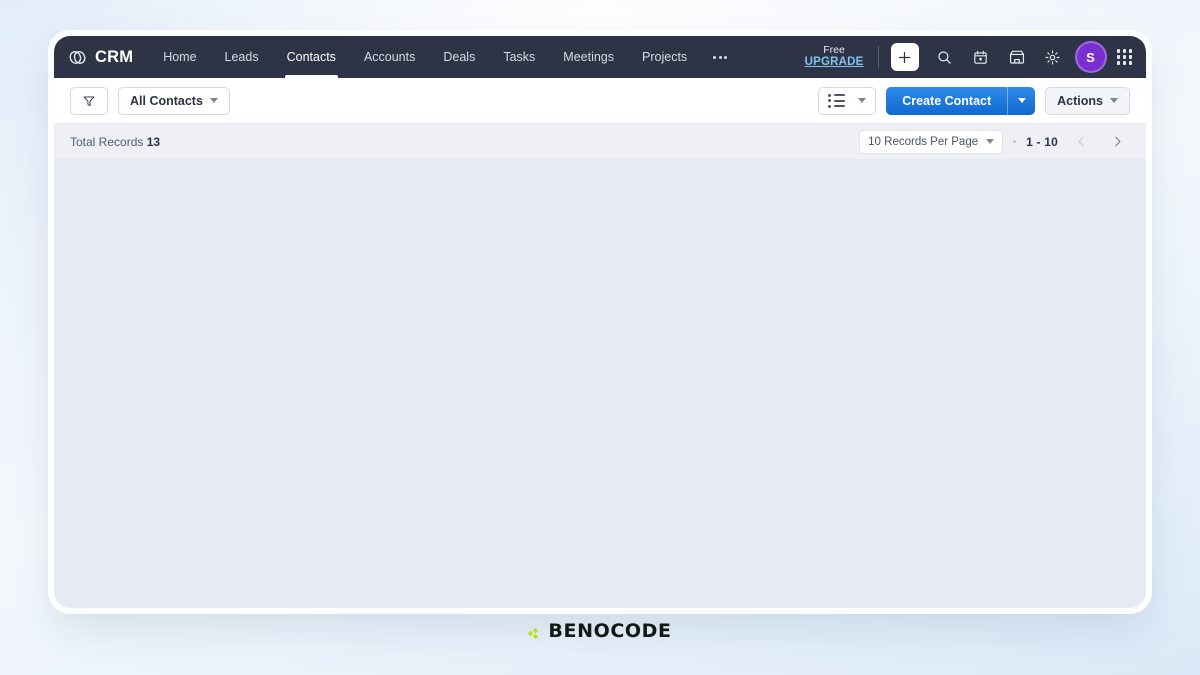 Image resolution: width=1200 pixels, height=675 pixels. I want to click on actions-button: Actions, so click(1087, 100).